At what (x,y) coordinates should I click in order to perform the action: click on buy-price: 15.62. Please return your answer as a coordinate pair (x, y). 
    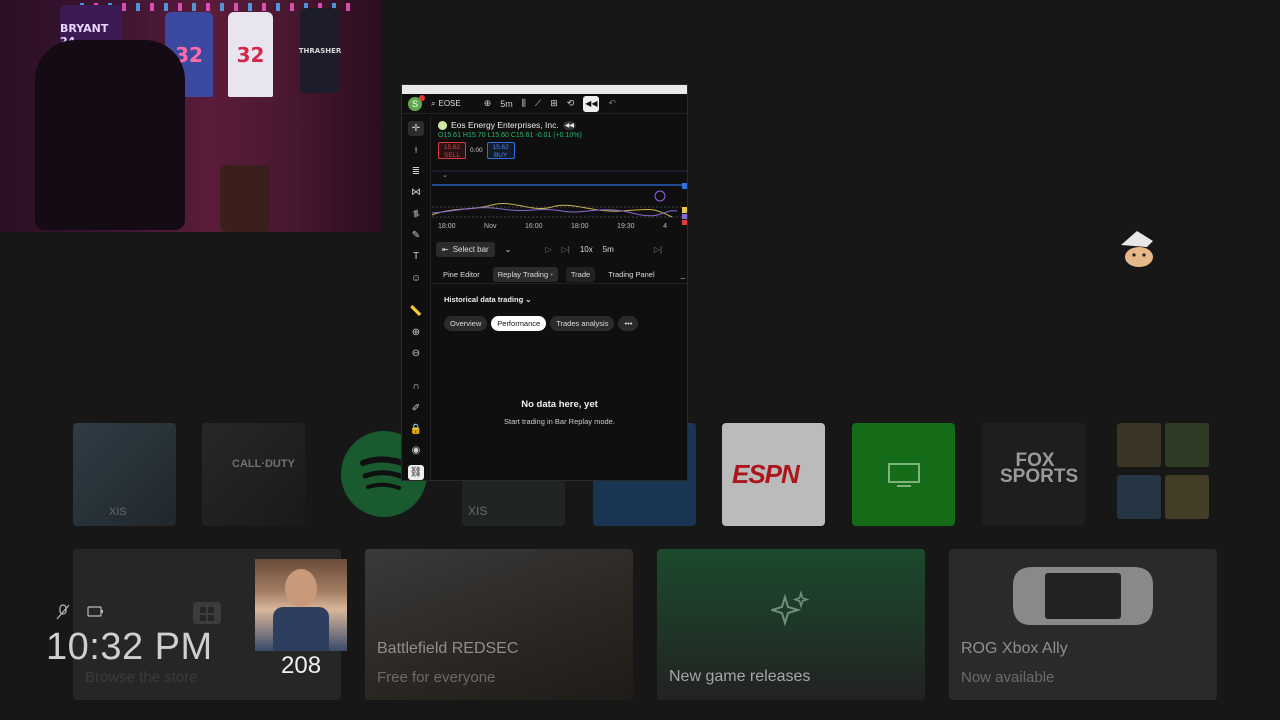
    Looking at the image, I should click on (500, 147).